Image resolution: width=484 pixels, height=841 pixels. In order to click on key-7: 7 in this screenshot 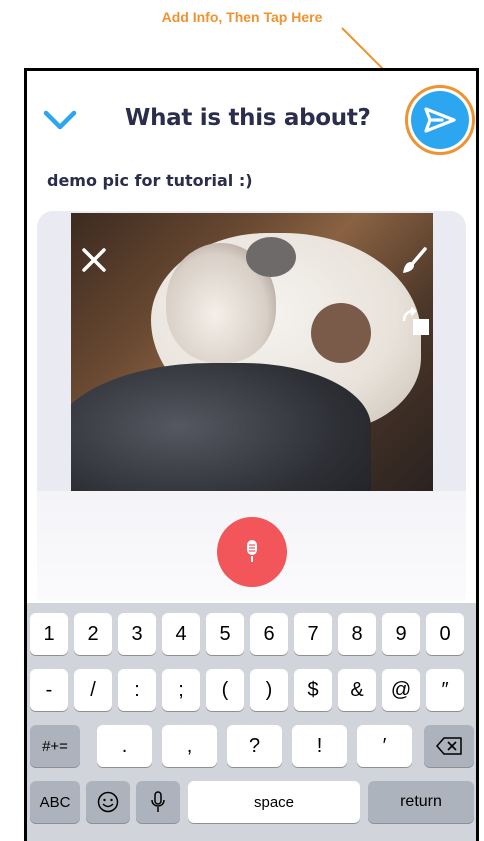, I will do `click(313, 634)`.